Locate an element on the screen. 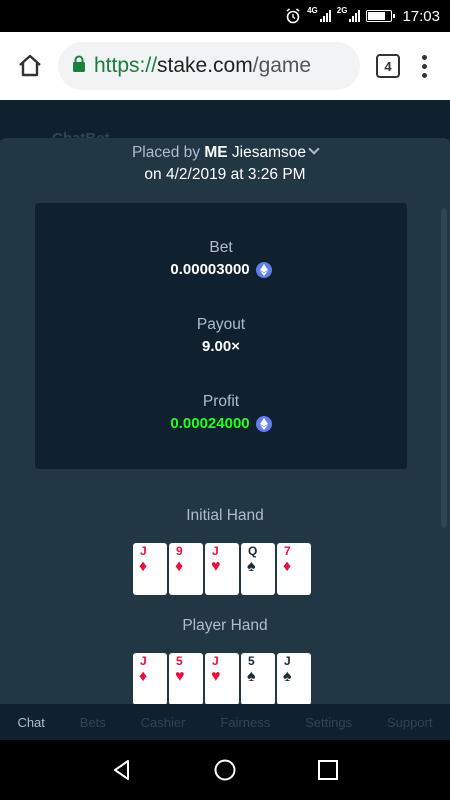  profit-label: Profit is located at coordinates (221, 401).